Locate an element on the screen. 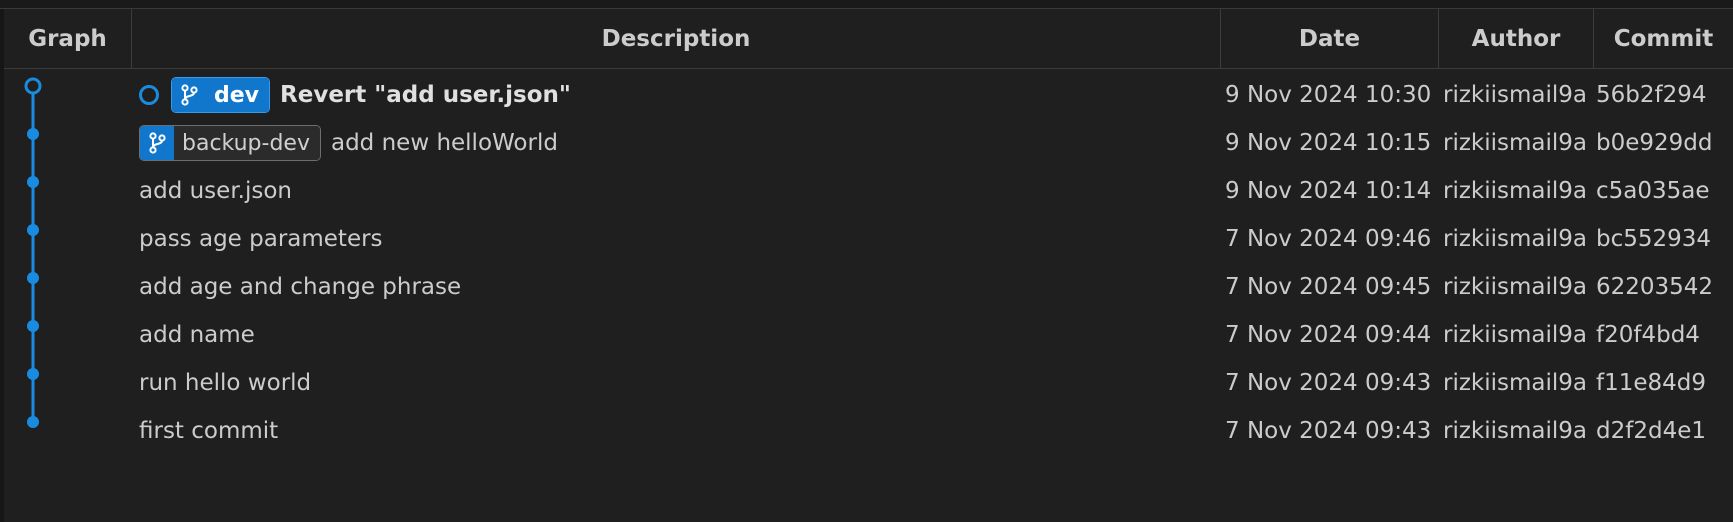 The width and height of the screenshot is (1733, 522). commit-hash: f20f4bd4 is located at coordinates (1648, 335).